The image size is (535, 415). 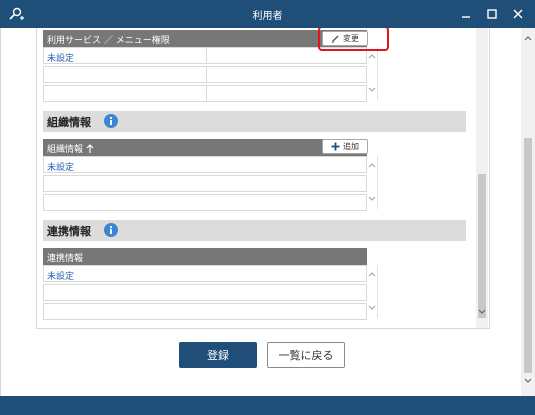 What do you see at coordinates (205, 147) in the screenshot?
I see `grid-header: 組織情報` at bounding box center [205, 147].